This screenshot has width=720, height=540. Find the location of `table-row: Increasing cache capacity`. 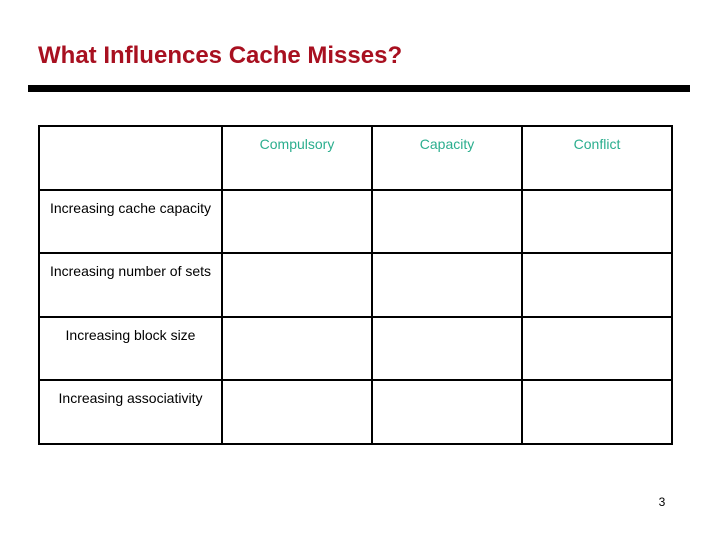

table-row: Increasing cache capacity is located at coordinates (355, 221).